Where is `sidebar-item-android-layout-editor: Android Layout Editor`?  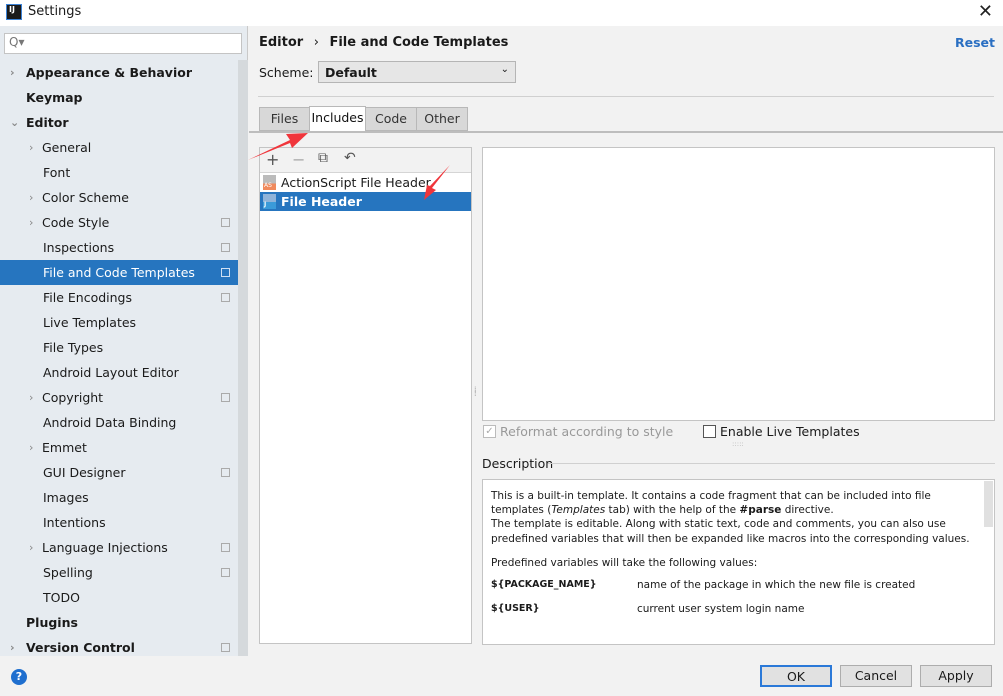 sidebar-item-android-layout-editor: Android Layout Editor is located at coordinates (119, 372).